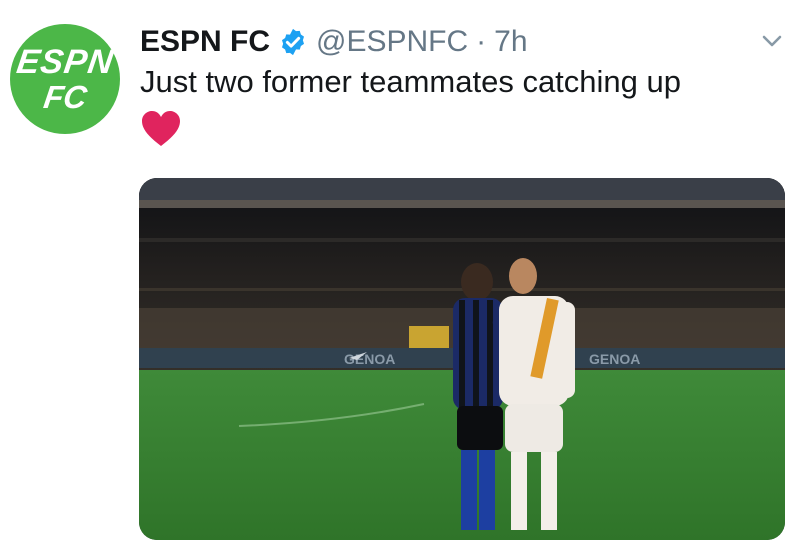  I want to click on chevron-down-icon, so click(772, 41).